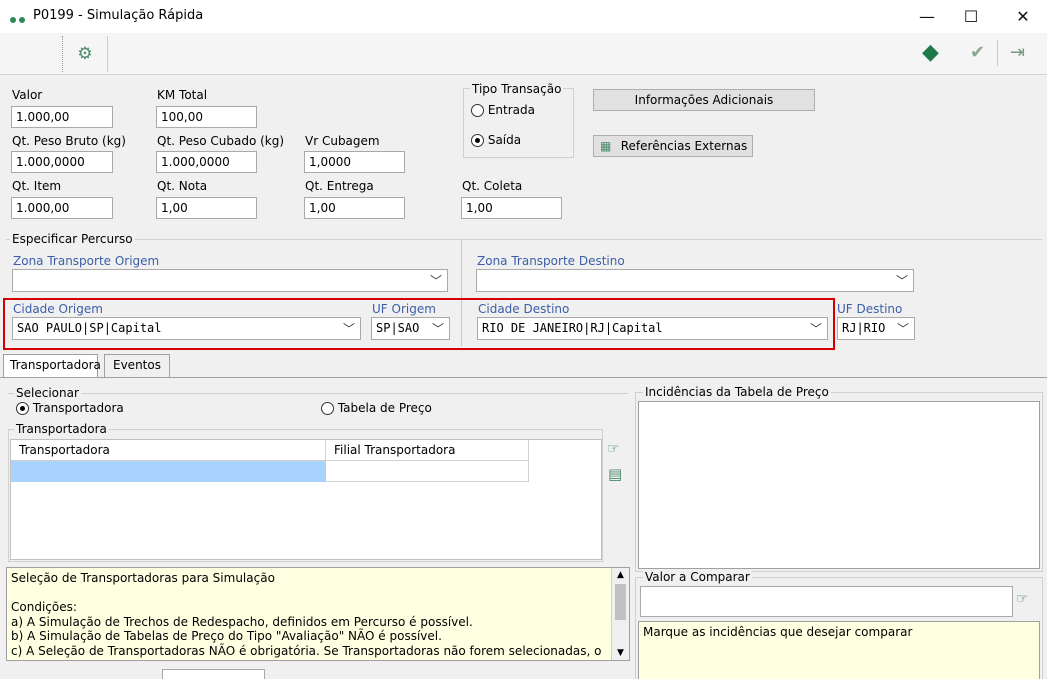 The width and height of the screenshot is (1047, 679). Describe the element at coordinates (85, 54) in the screenshot. I see `gear-icon: ⚙` at that location.